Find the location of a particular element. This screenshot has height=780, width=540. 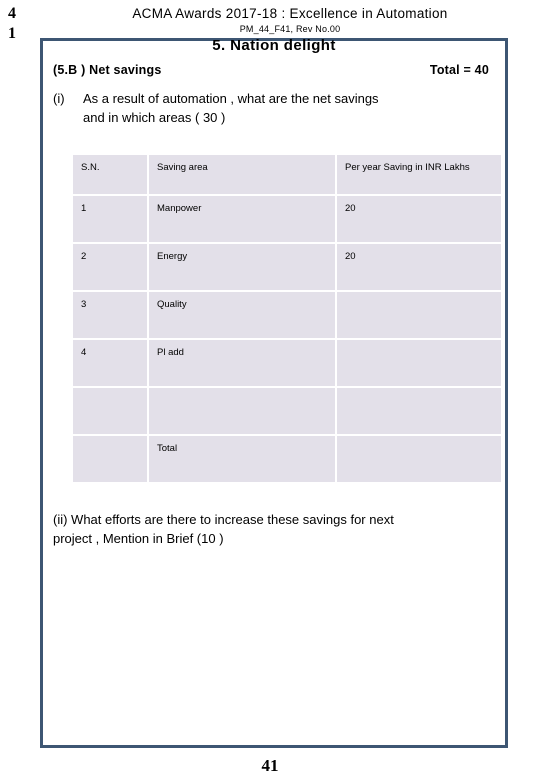

cell-sn: 1 is located at coordinates (110, 219).